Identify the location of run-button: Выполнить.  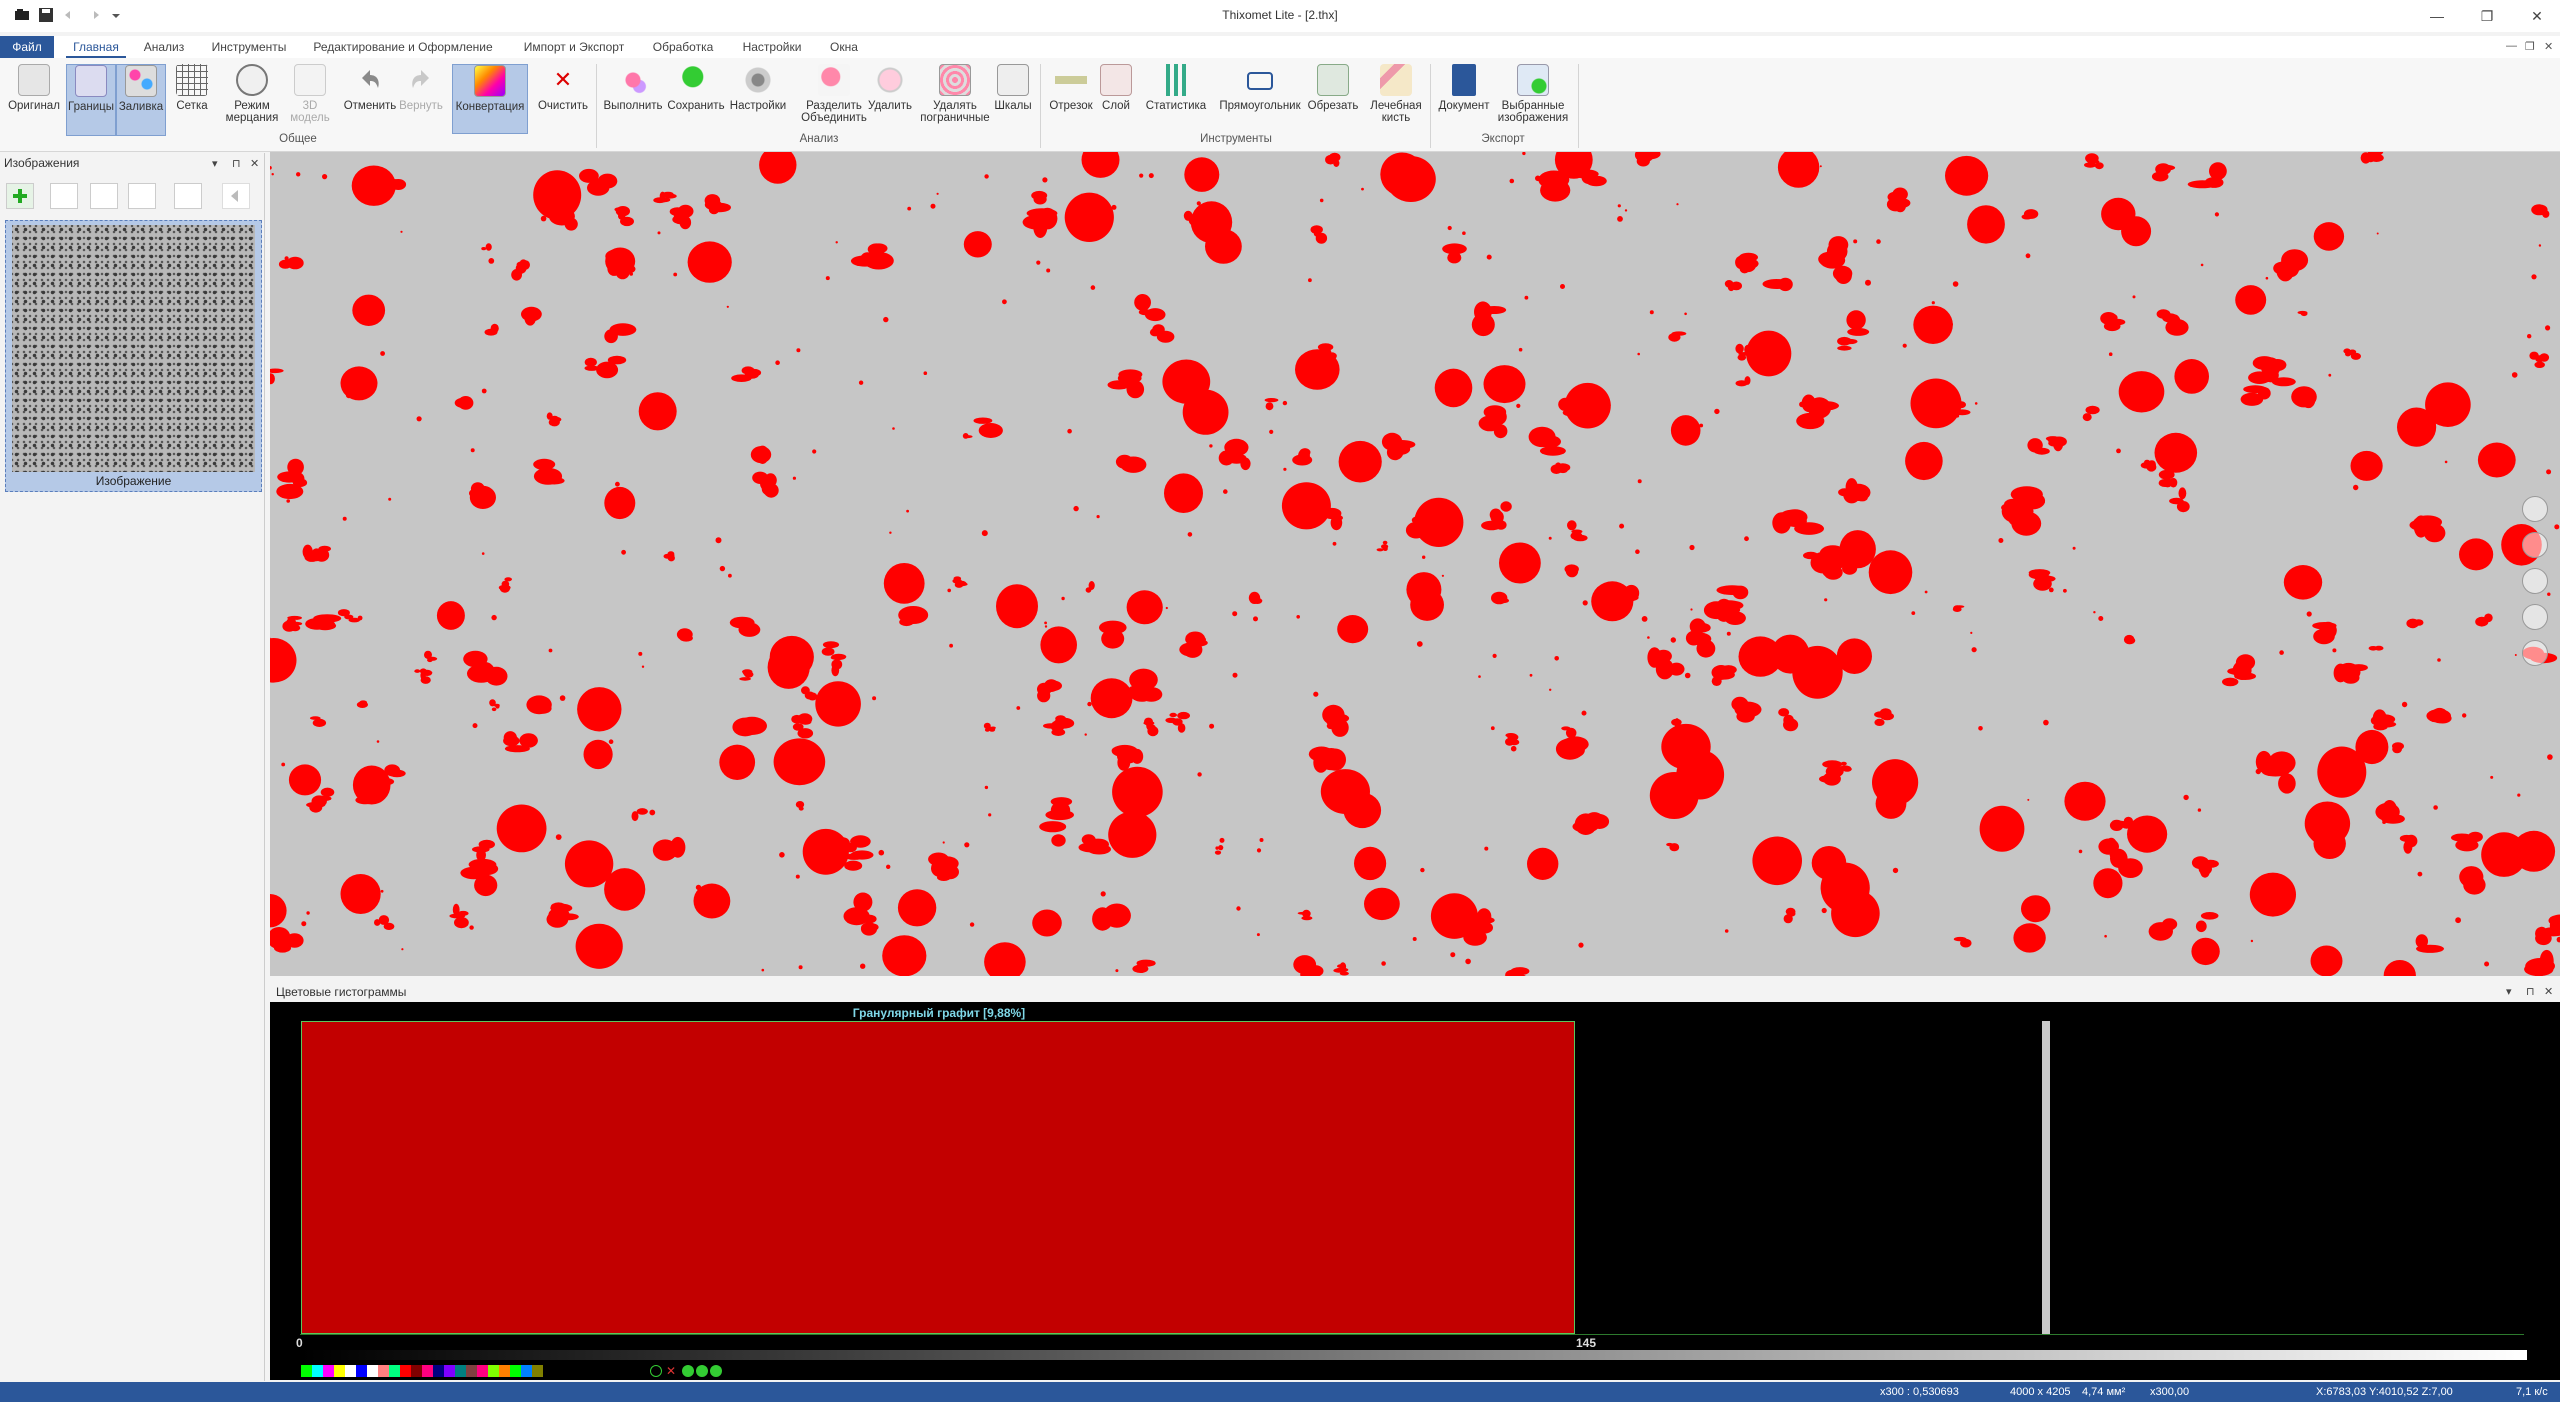
(633, 100).